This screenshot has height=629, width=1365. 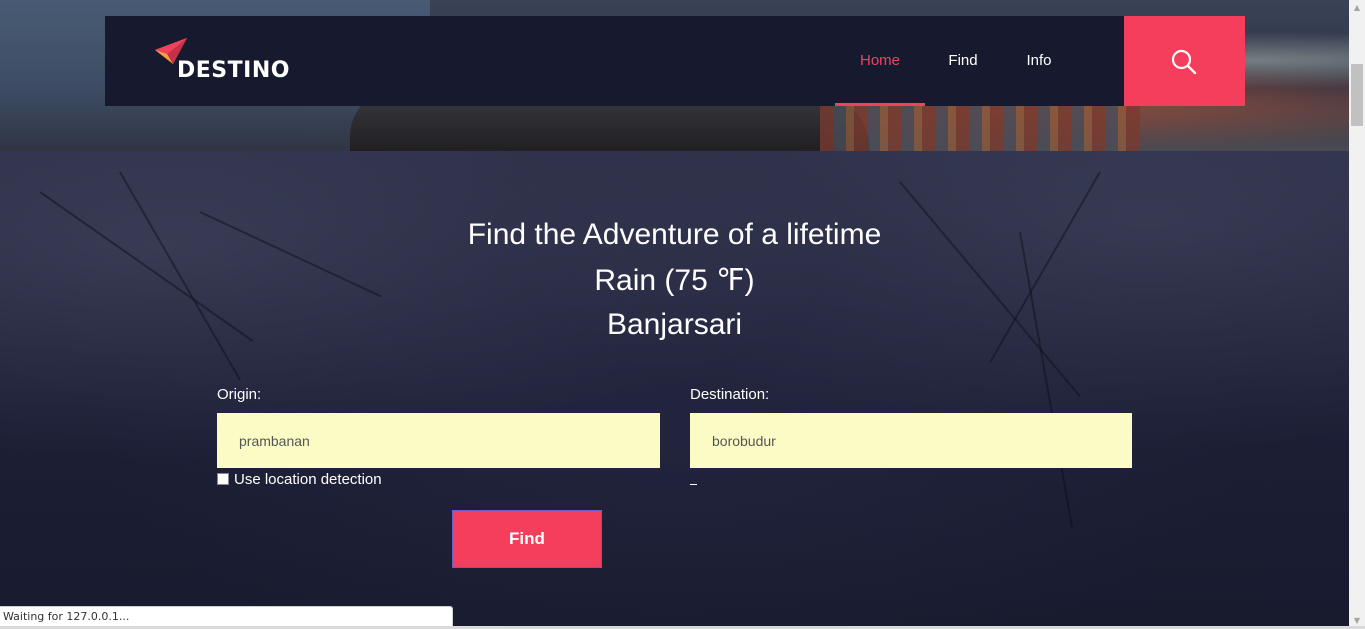 What do you see at coordinates (911, 440) in the screenshot?
I see `destination-input` at bounding box center [911, 440].